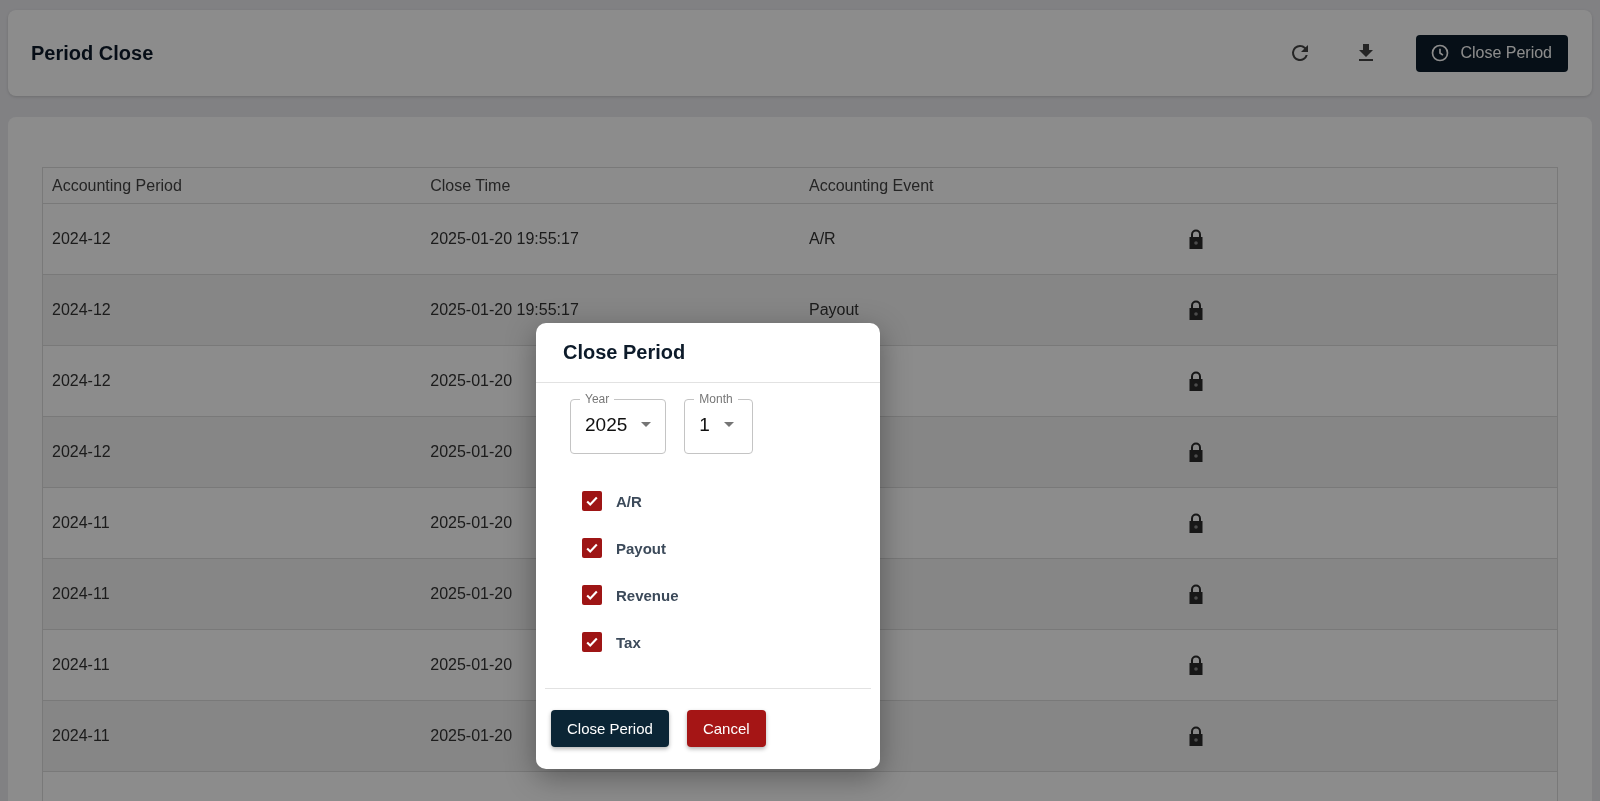  Describe the element at coordinates (718, 423) in the screenshot. I see `select-field: Month 1` at that location.